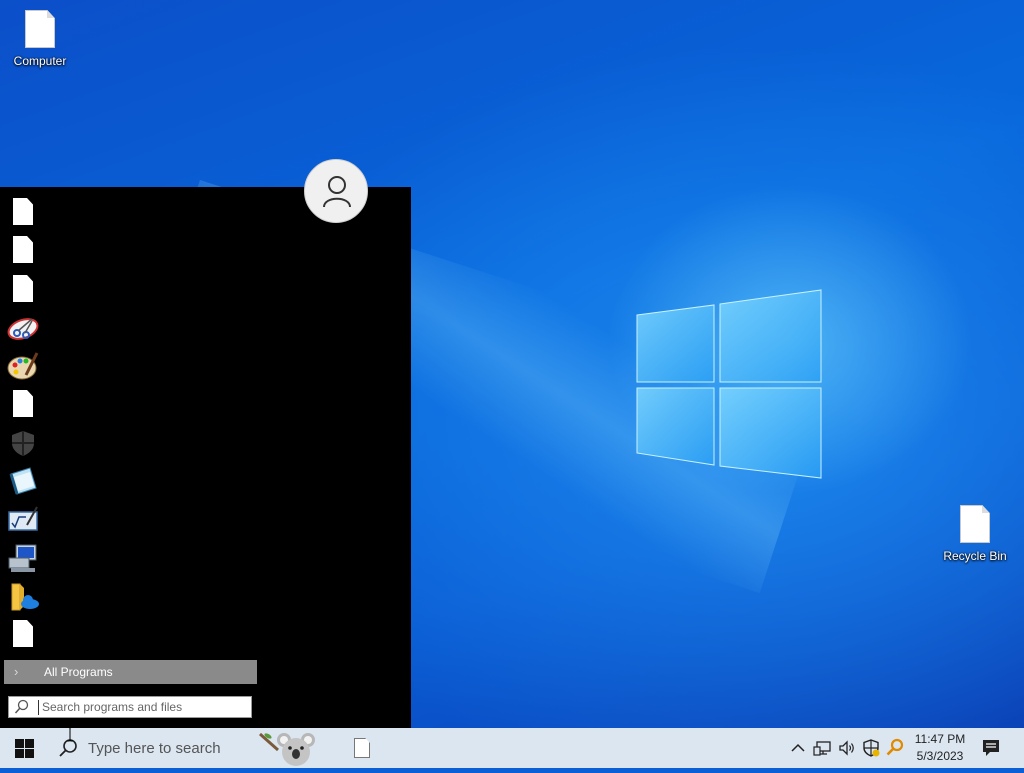 This screenshot has width=1024, height=773. I want to click on computer-file-icon, so click(40, 29).